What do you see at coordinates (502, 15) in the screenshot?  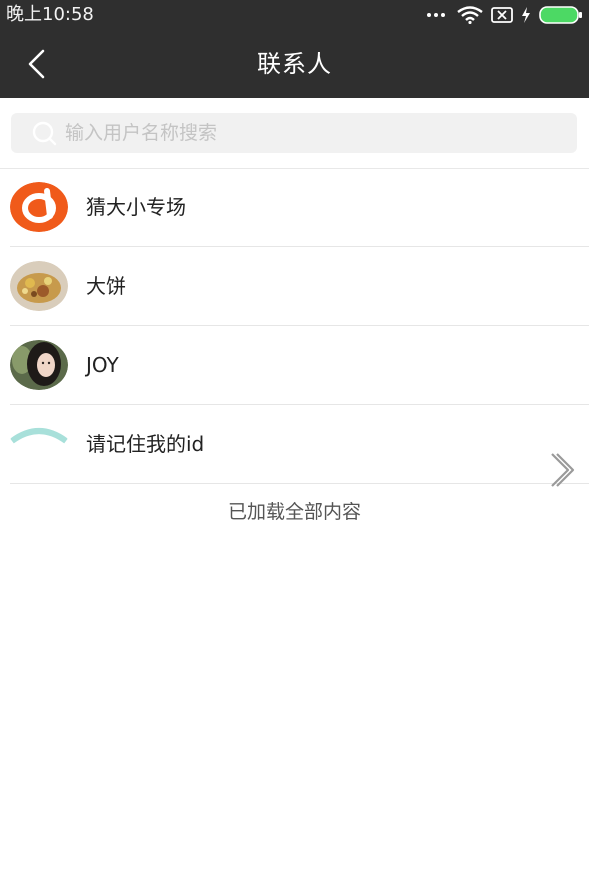 I see `sim-card-x-icon` at bounding box center [502, 15].